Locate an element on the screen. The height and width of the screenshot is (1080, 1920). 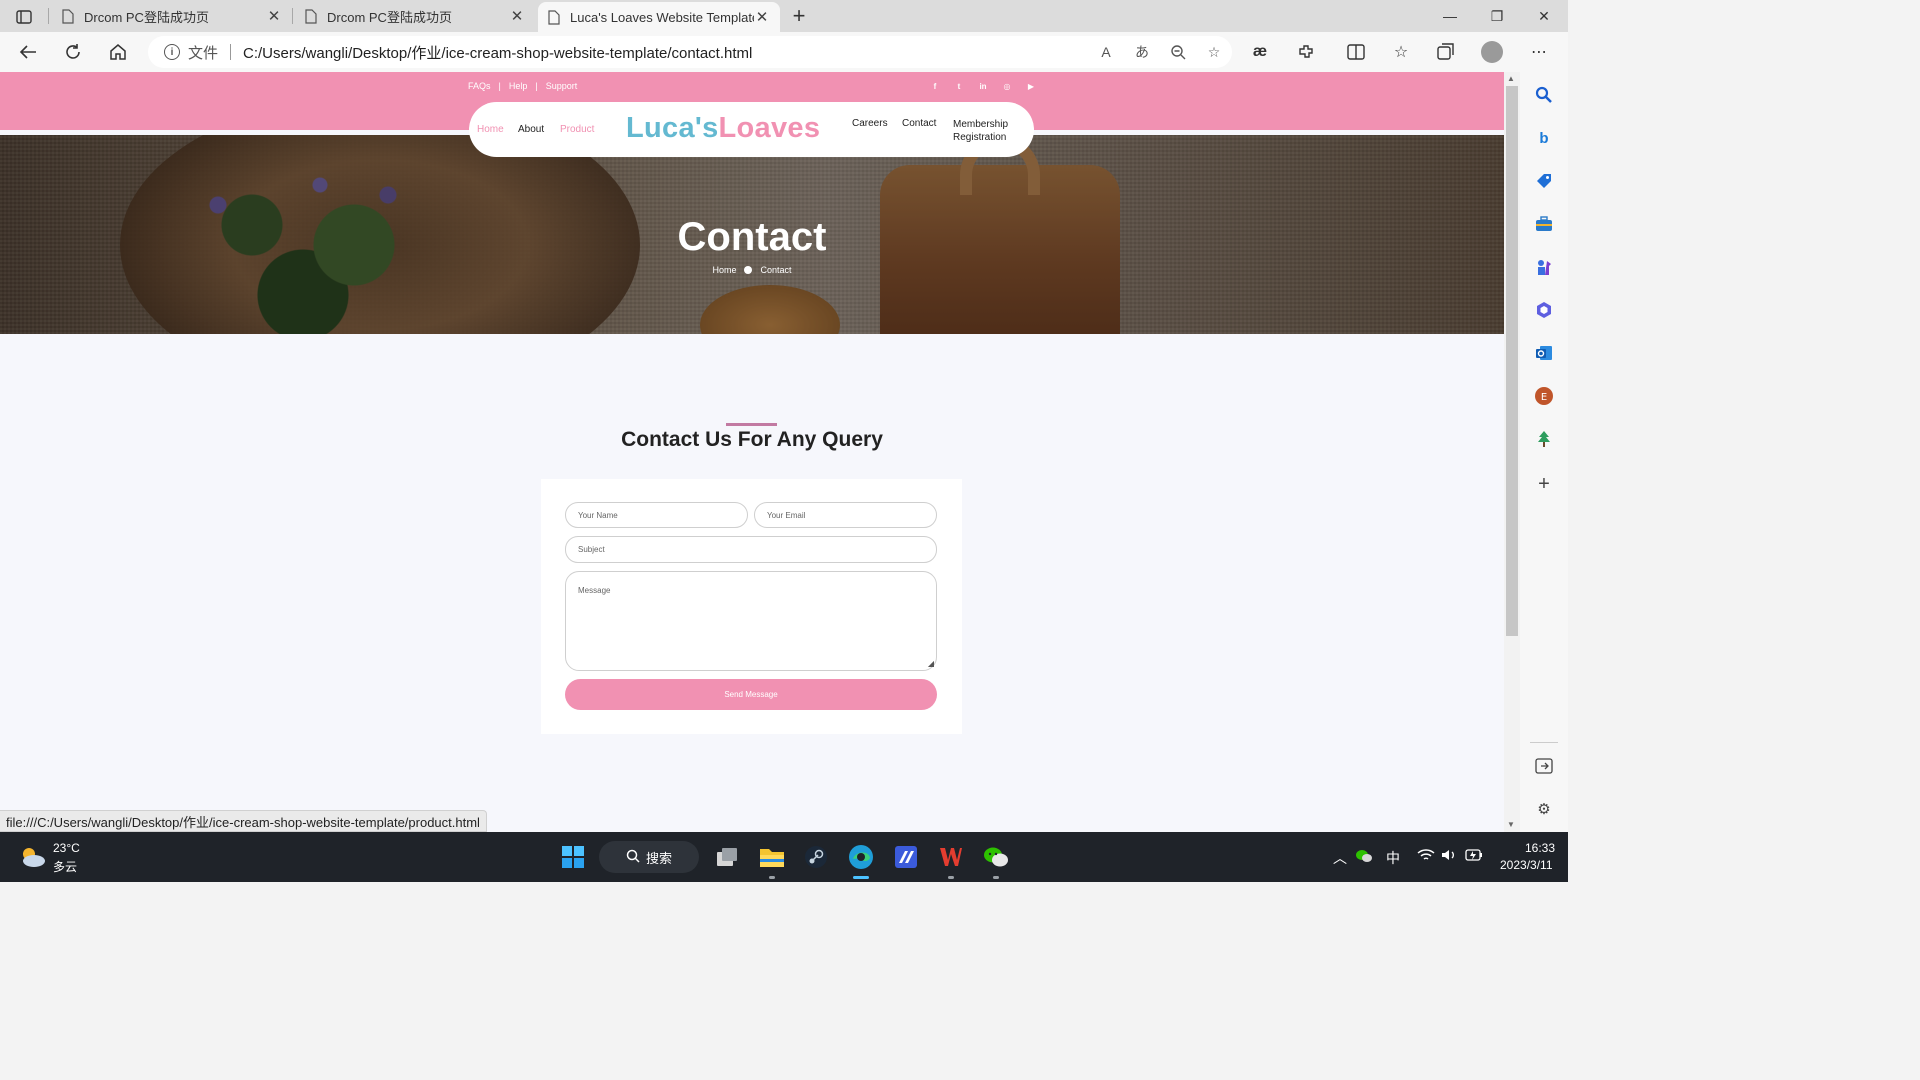
name-input: Your Name is located at coordinates (656, 515).